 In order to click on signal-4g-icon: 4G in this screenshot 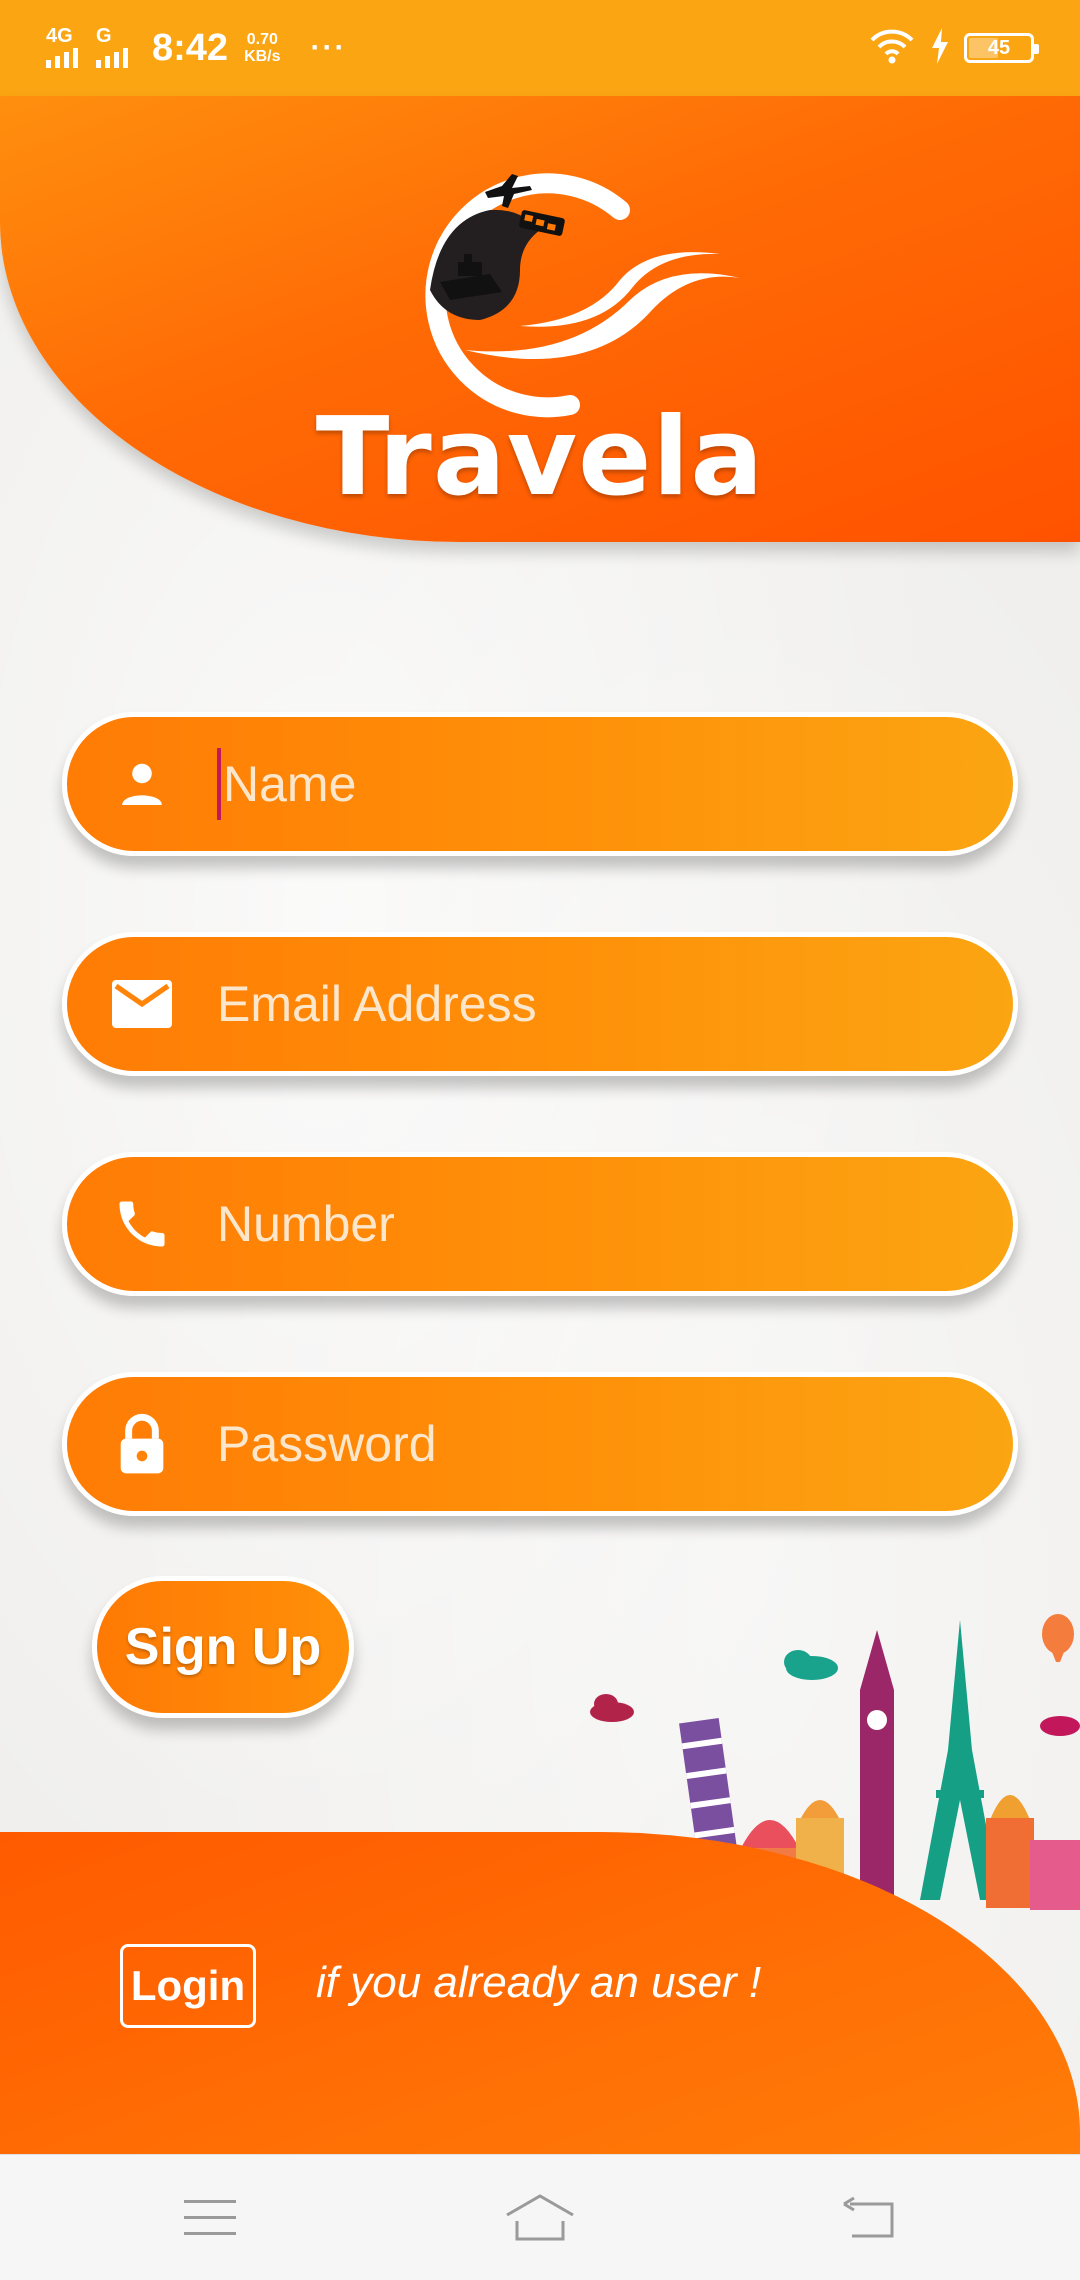, I will do `click(66, 48)`.